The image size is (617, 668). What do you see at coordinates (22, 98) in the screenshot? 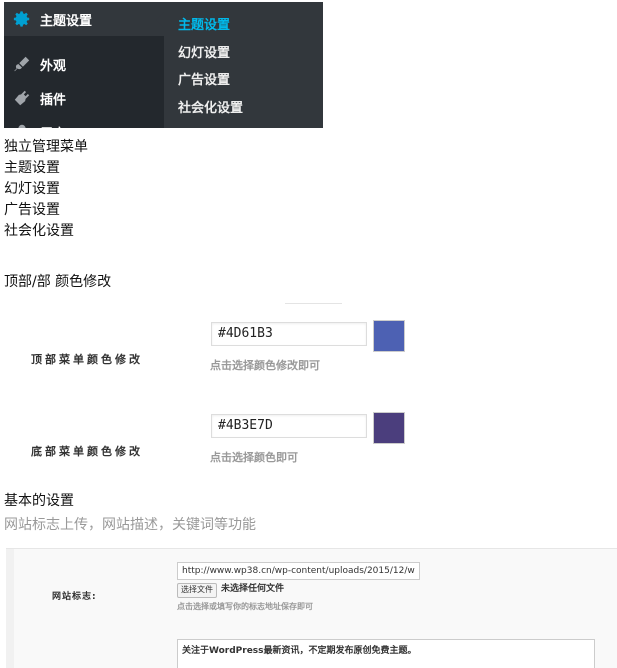
I see `plug-icon` at bounding box center [22, 98].